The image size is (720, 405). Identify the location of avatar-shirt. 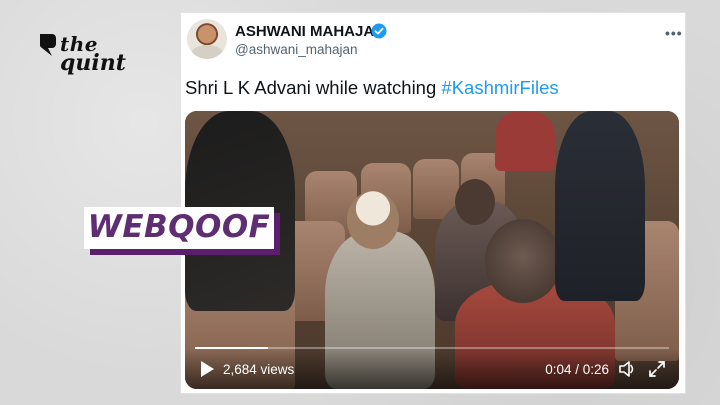
(207, 52).